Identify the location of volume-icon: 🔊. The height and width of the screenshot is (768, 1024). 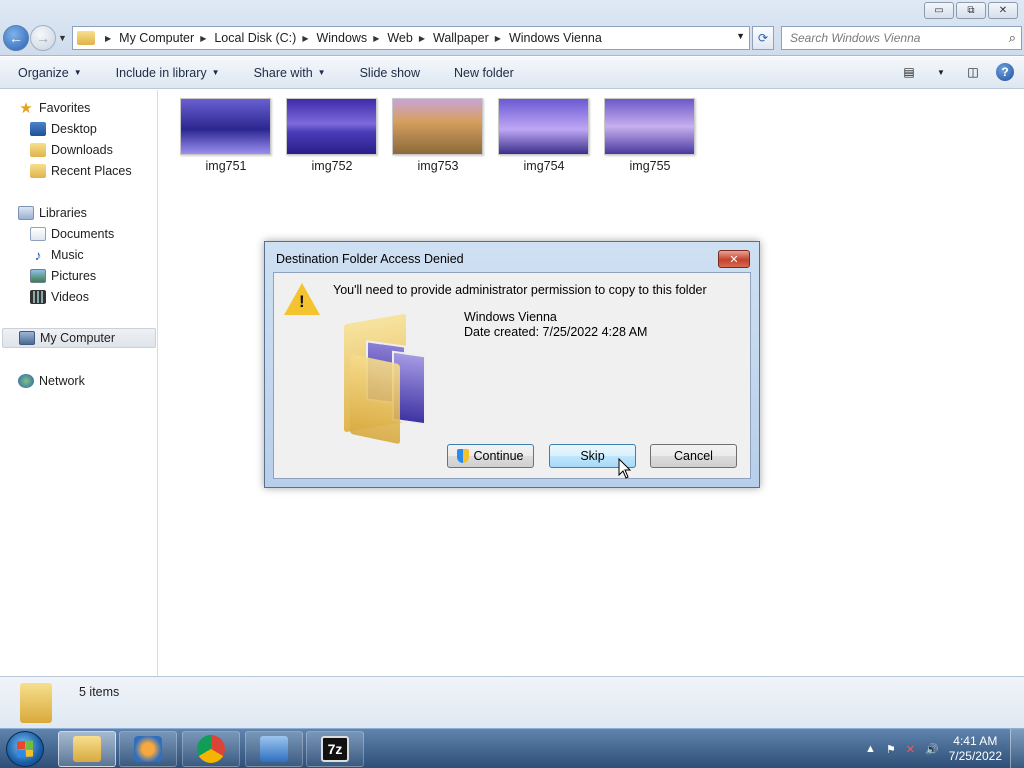
(932, 749).